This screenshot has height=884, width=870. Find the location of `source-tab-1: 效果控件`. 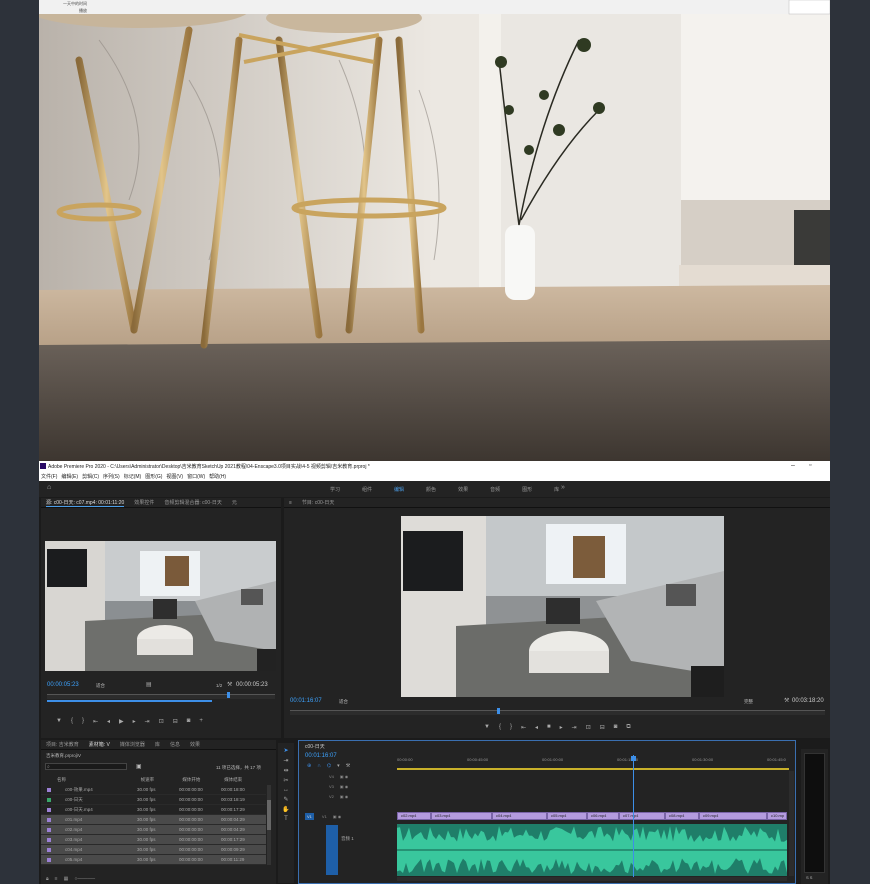

source-tab-1: 效果控件 is located at coordinates (144, 502).